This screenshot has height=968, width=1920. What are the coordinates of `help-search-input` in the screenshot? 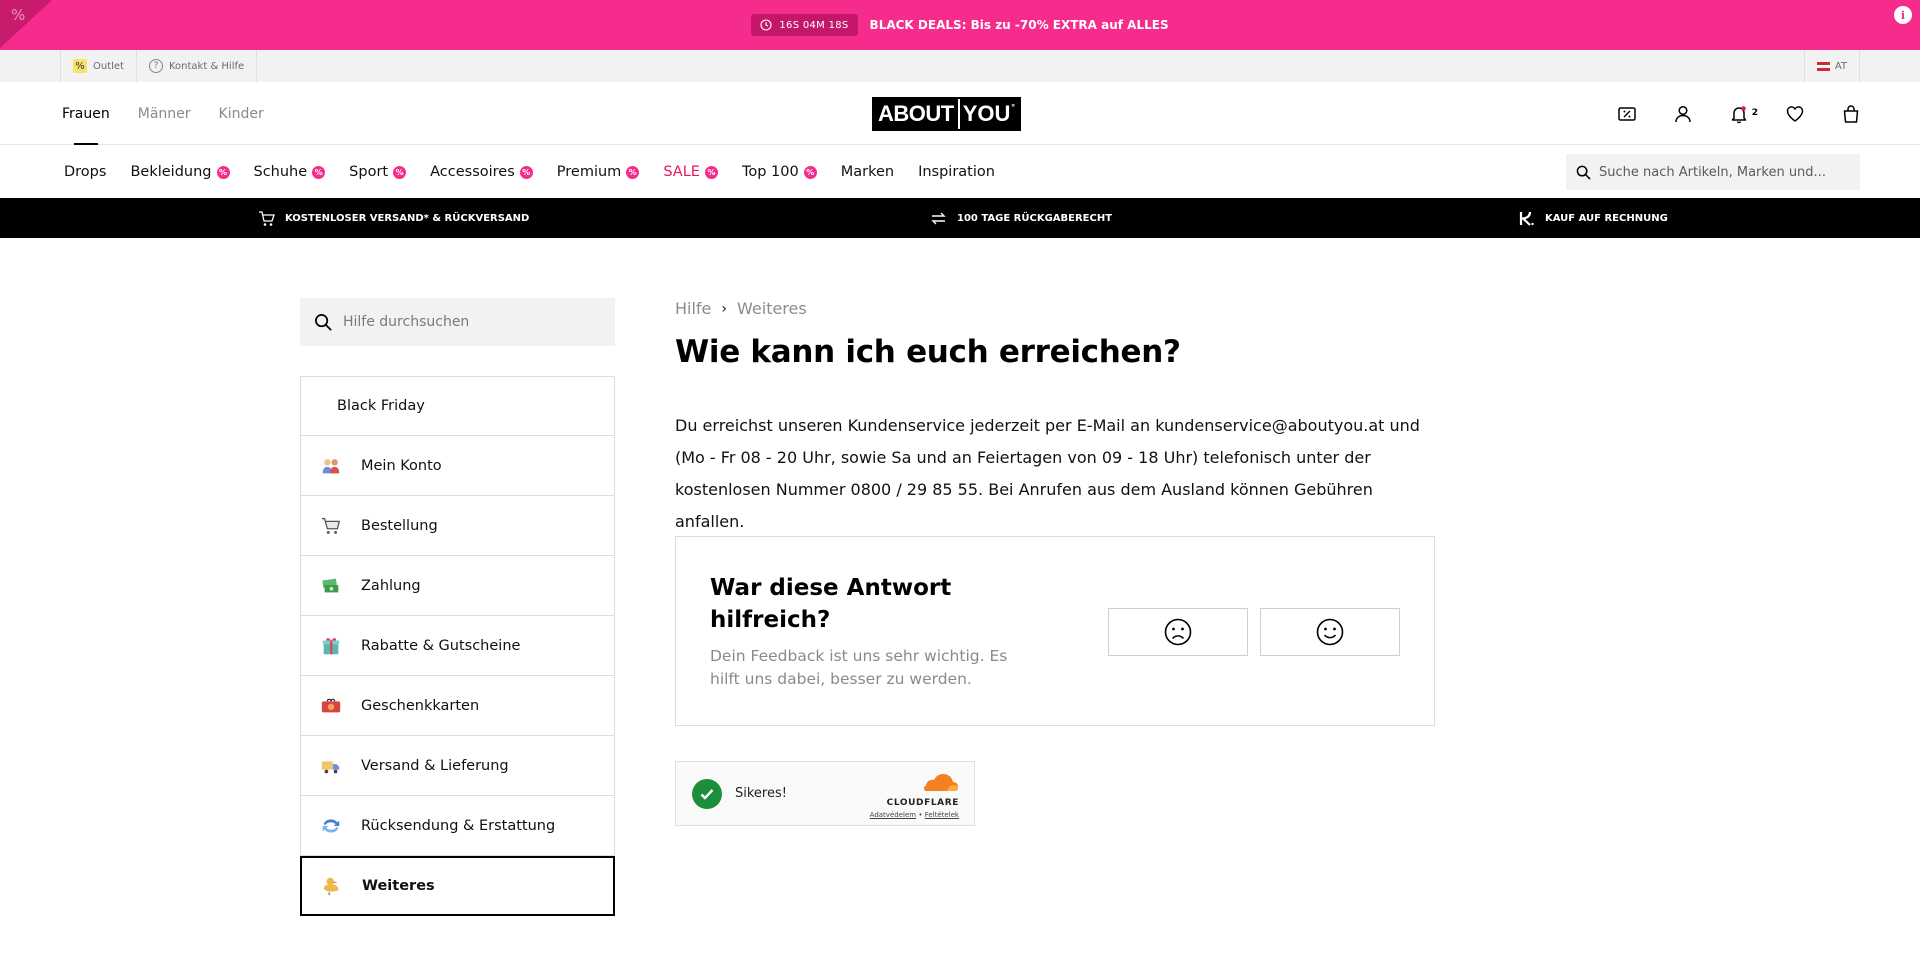 It's located at (473, 322).